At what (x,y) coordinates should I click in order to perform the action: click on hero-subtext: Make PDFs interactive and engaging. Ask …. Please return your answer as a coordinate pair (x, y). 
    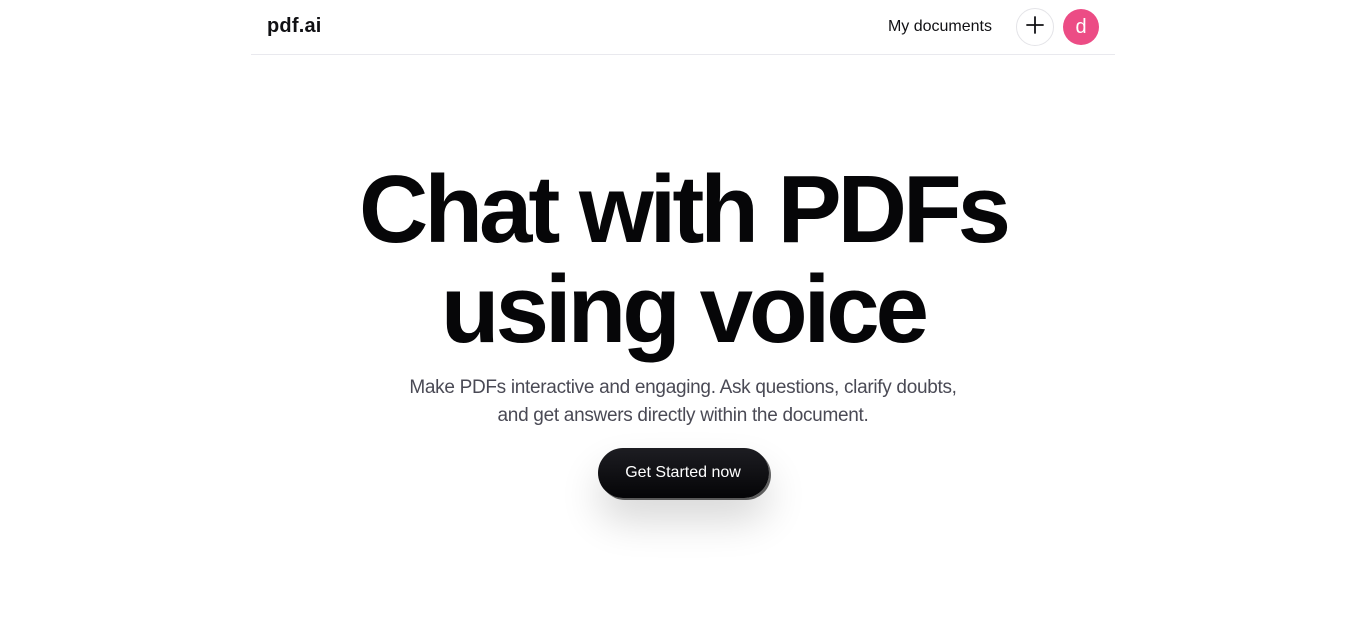
    Looking at the image, I should click on (683, 401).